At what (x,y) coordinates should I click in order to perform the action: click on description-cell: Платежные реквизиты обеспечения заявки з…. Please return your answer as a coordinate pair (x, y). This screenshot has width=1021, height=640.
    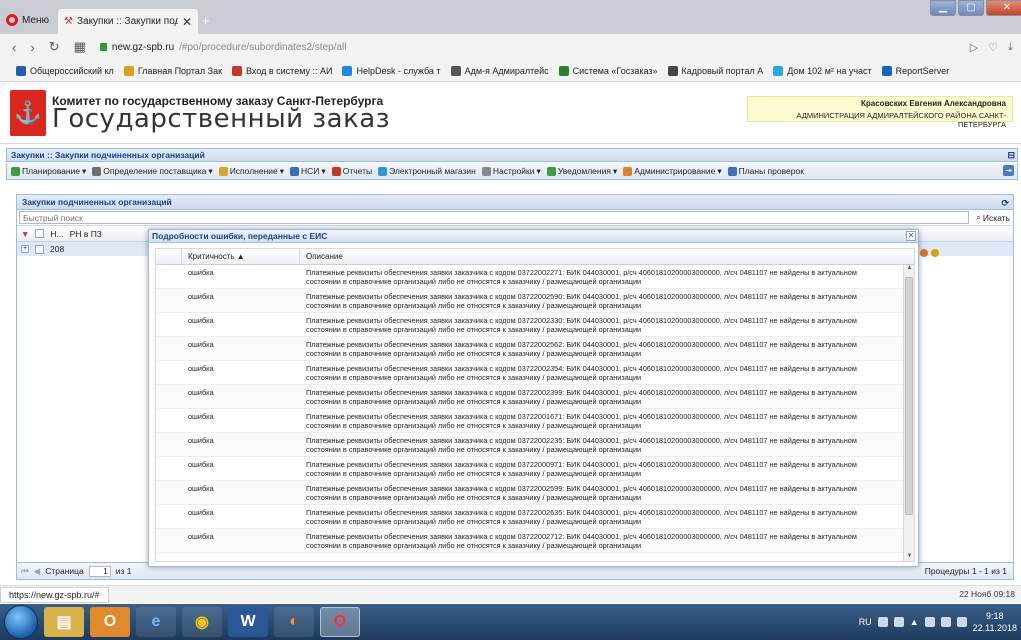
    Looking at the image, I should click on (581, 469).